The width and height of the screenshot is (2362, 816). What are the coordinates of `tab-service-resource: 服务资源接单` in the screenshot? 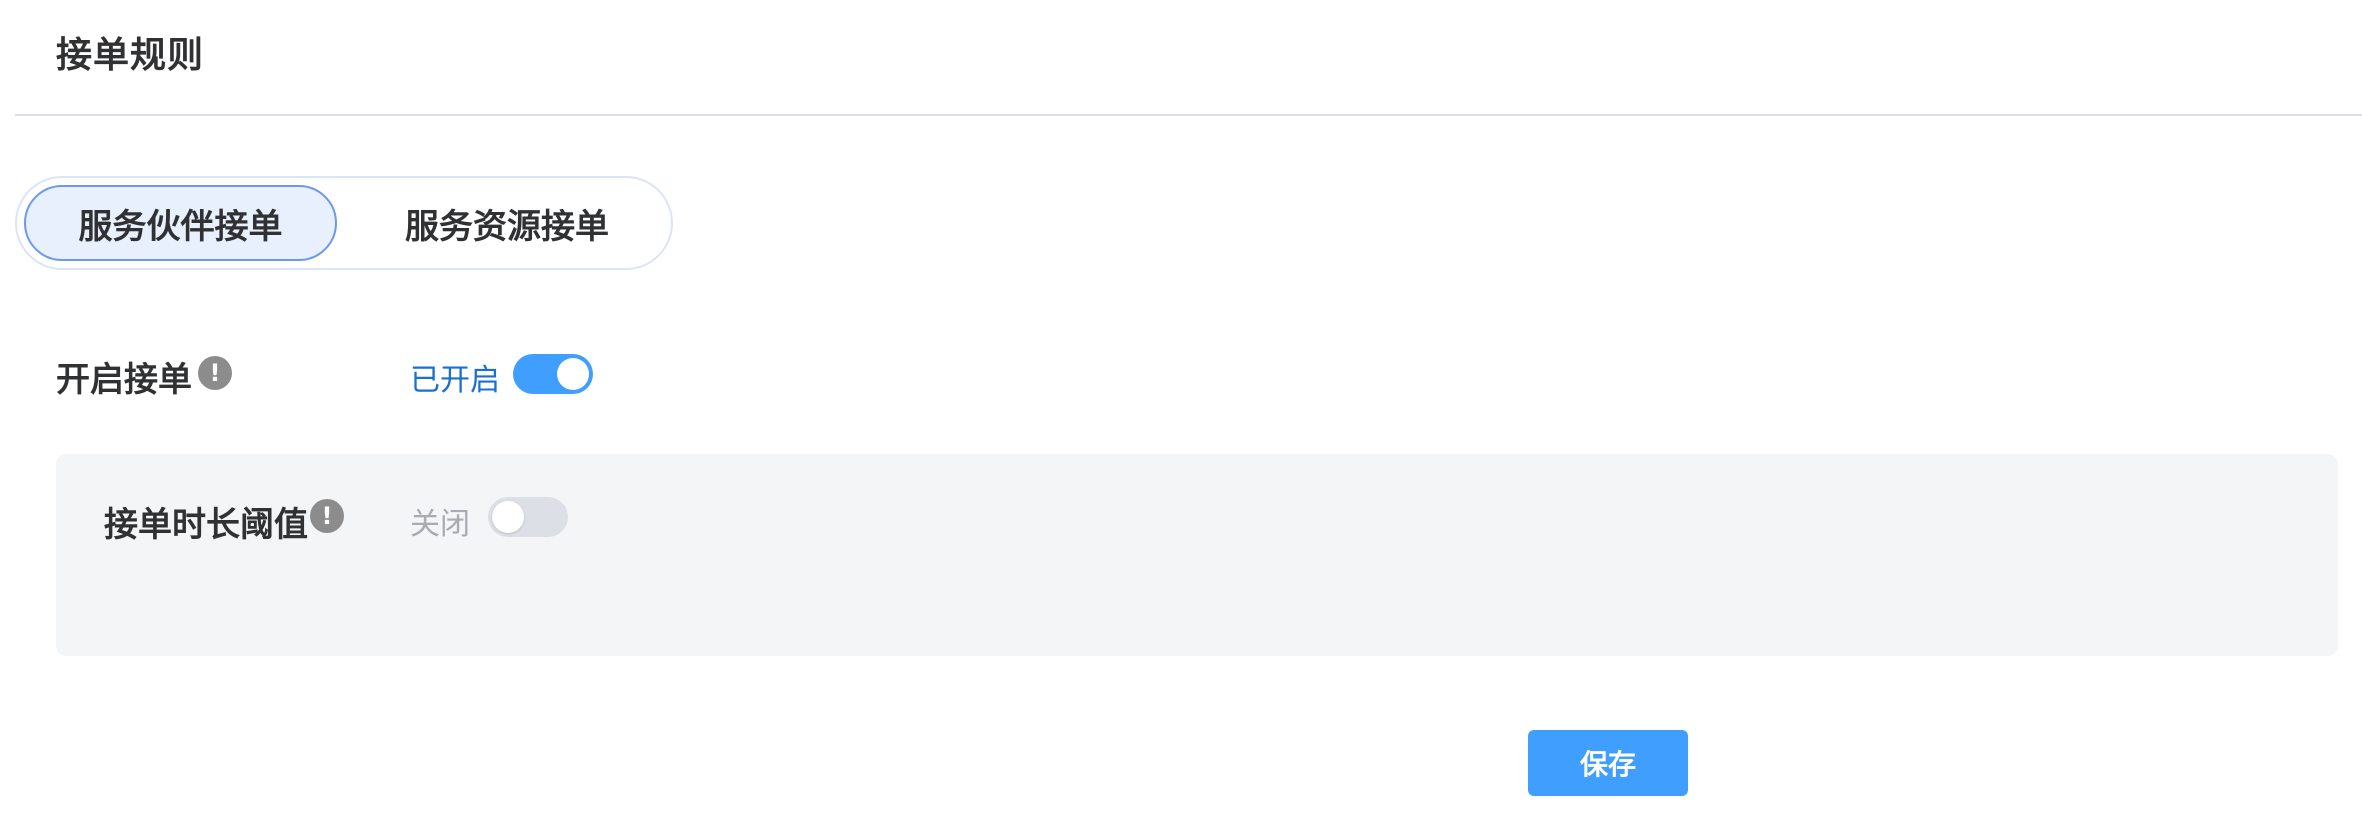 It's located at (507, 223).